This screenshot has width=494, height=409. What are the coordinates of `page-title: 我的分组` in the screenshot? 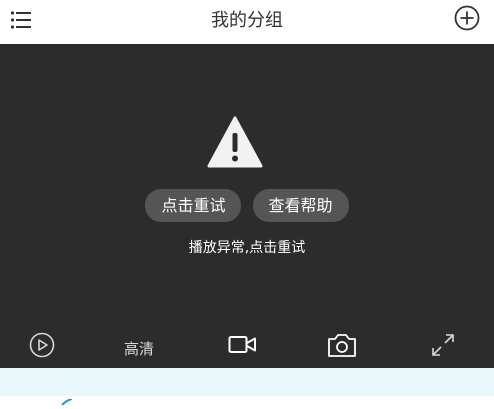 It's located at (247, 20).